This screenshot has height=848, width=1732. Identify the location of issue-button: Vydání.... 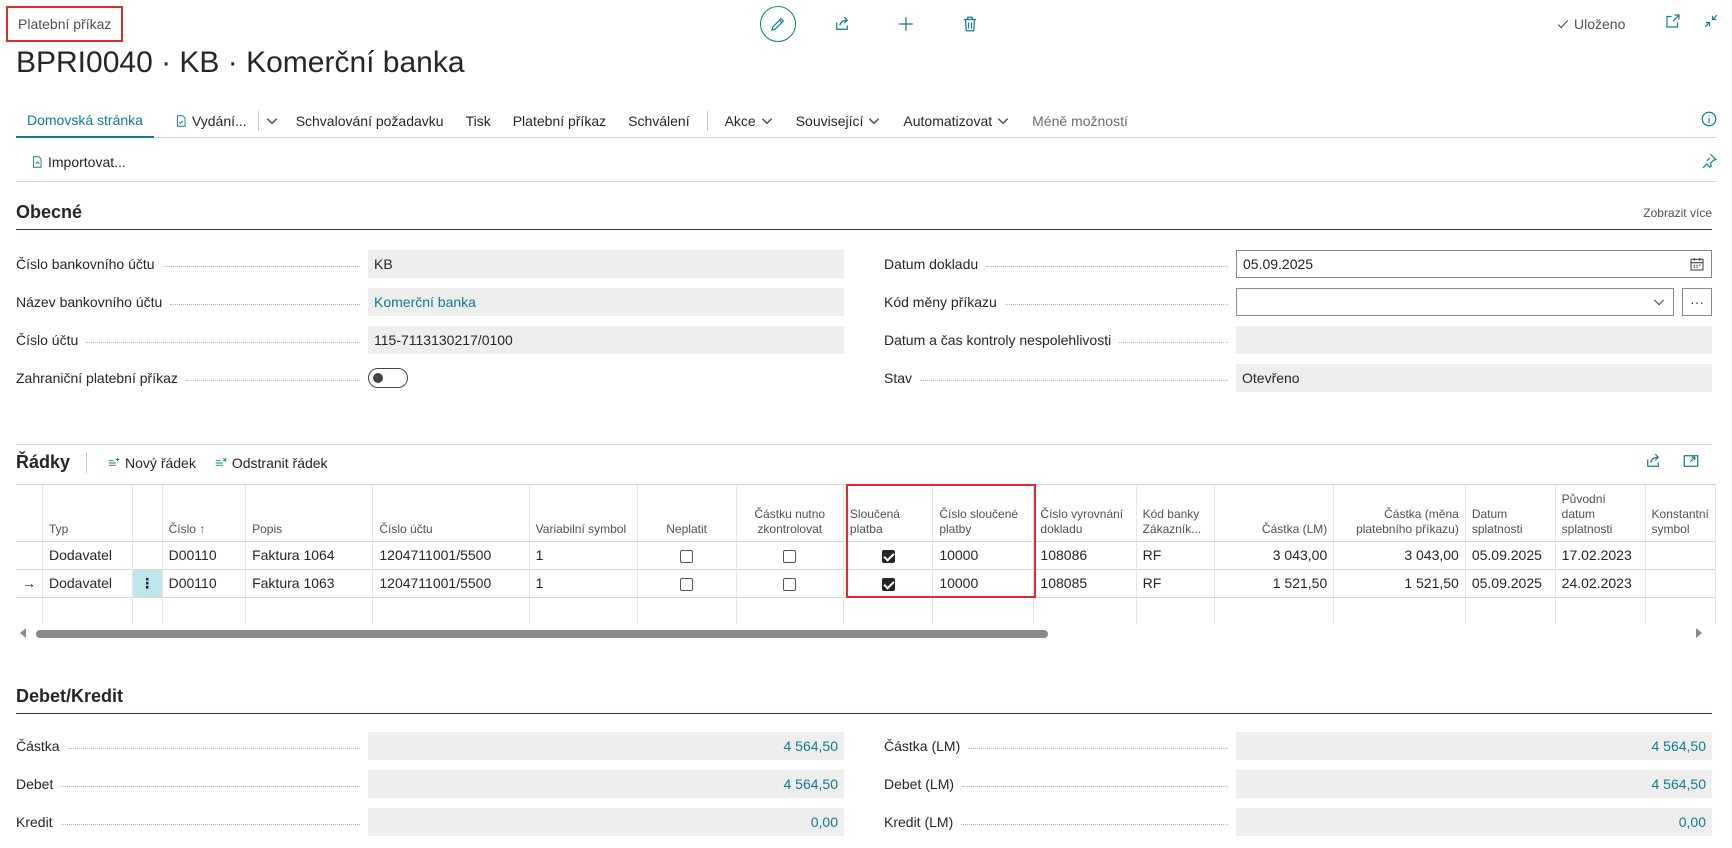
(206, 121).